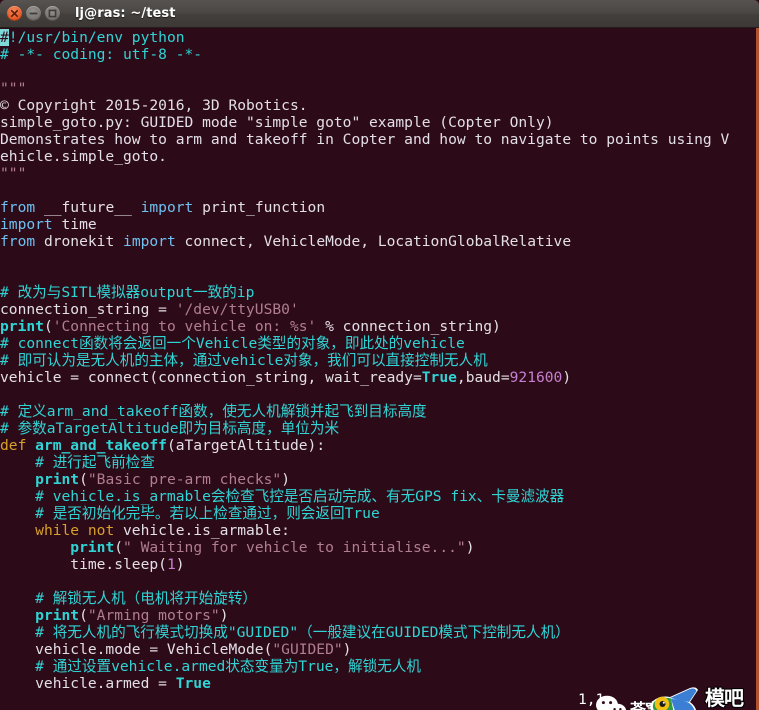  I want to click on code-token: time.sleep(, so click(83, 564).